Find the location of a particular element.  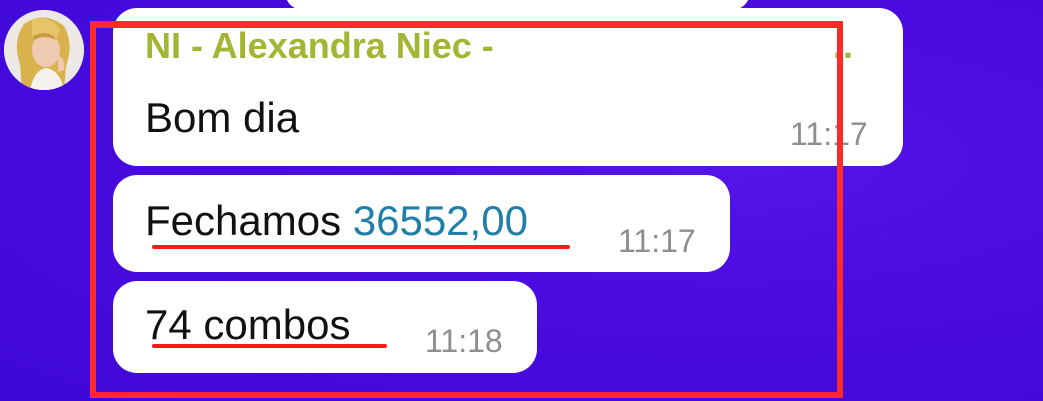

message-bubble: Fechamos 36552,00 11:17 is located at coordinates (421, 223).